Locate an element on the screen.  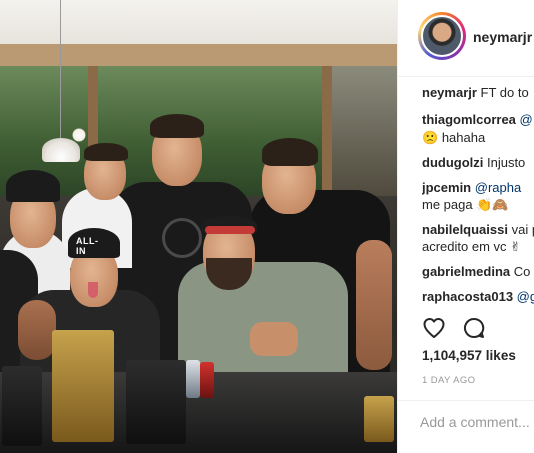
comment-text: FT do to is located at coordinates (502, 92).